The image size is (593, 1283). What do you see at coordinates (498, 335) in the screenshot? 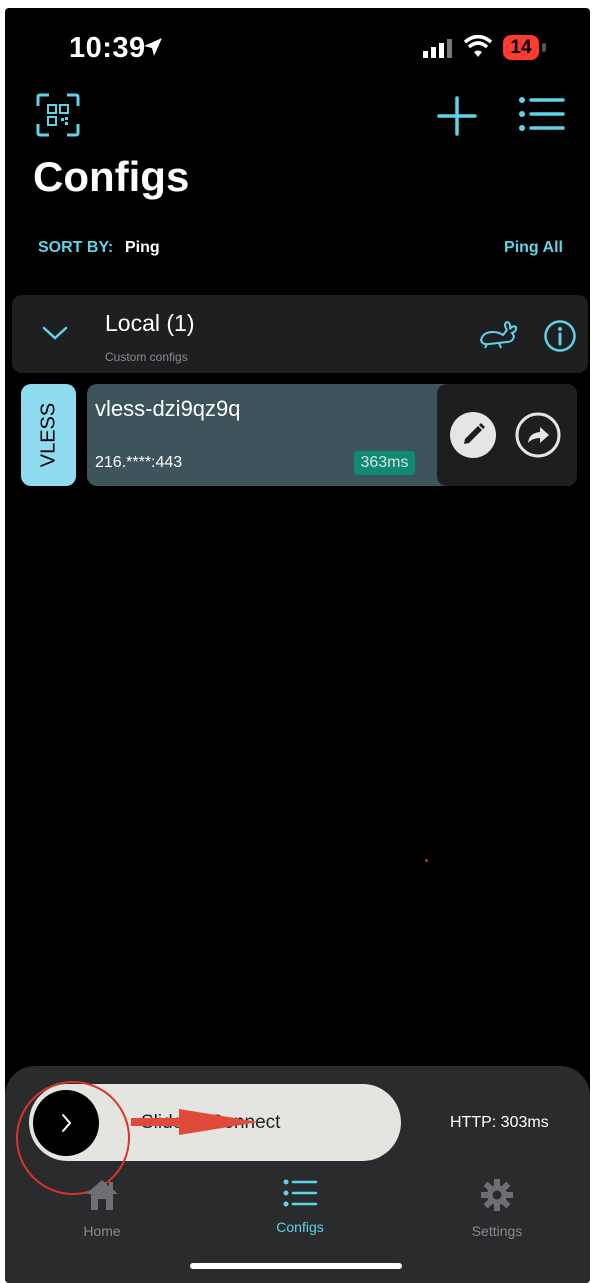
I see `rabbit-icon` at bounding box center [498, 335].